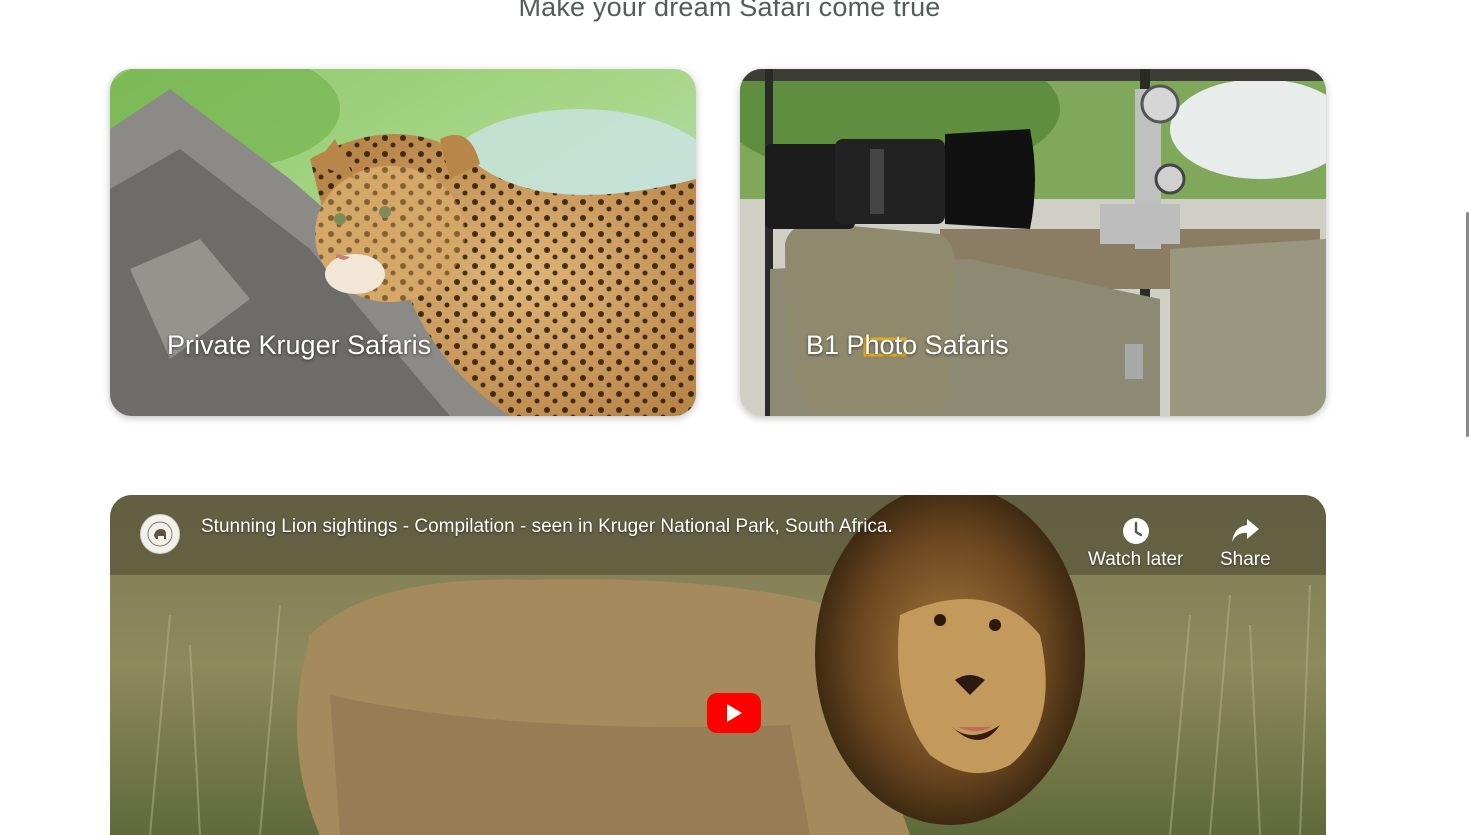 Image resolution: width=1469 pixels, height=835 pixels. Describe the element at coordinates (1246, 530) in the screenshot. I see `share-arrow-icon` at that location.